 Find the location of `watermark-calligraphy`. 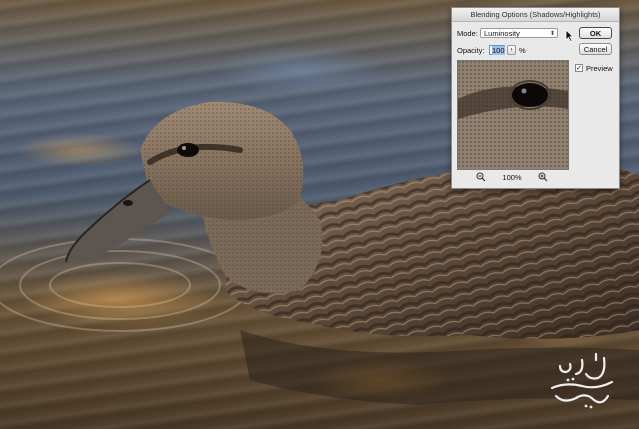

watermark-calligraphy is located at coordinates (582, 380).